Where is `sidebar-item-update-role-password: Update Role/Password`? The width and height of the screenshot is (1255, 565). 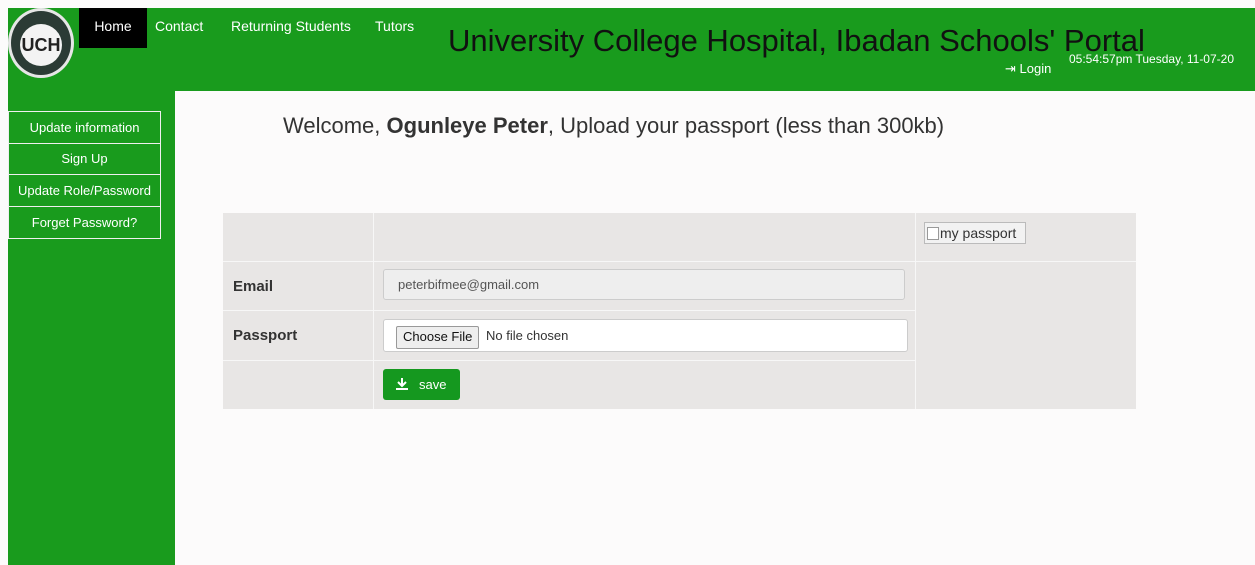 sidebar-item-update-role-password: Update Role/Password is located at coordinates (84, 191).